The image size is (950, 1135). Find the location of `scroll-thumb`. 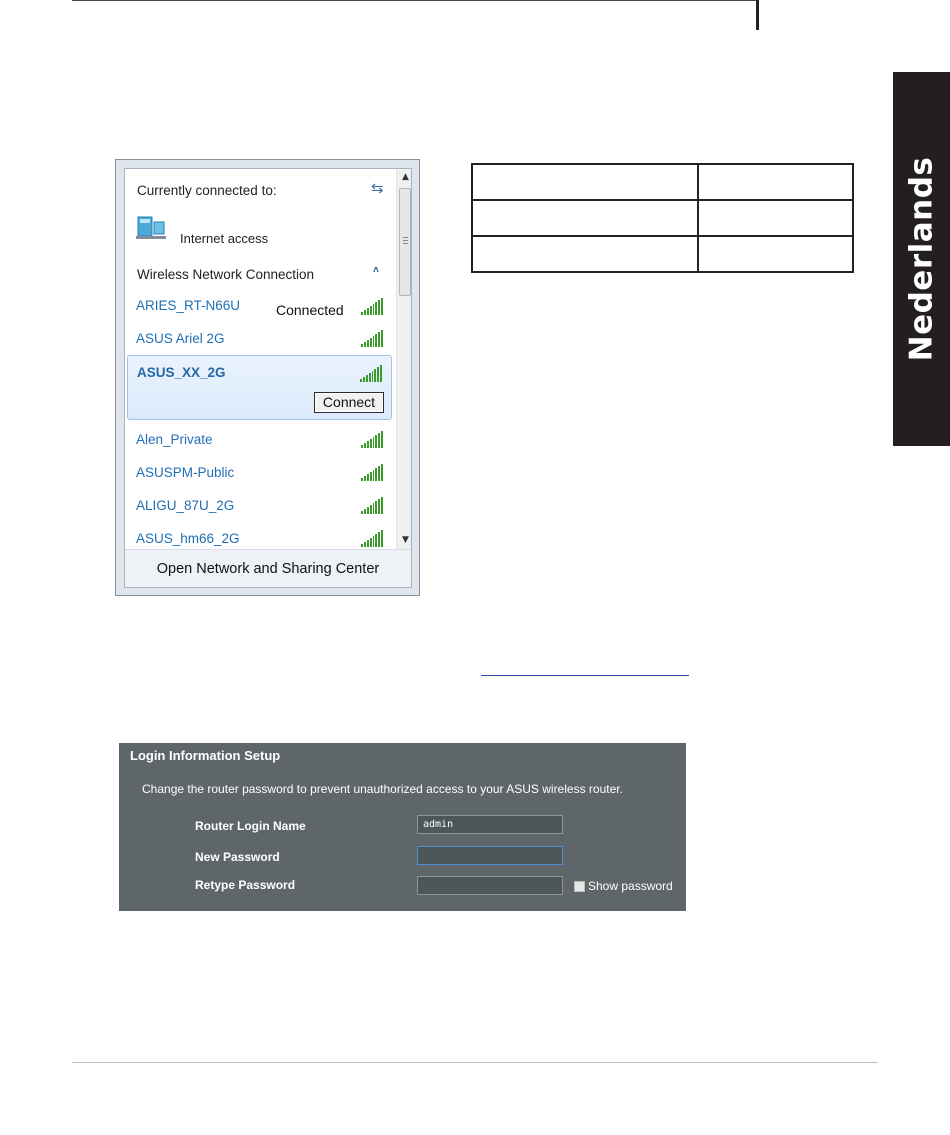

scroll-thumb is located at coordinates (405, 242).